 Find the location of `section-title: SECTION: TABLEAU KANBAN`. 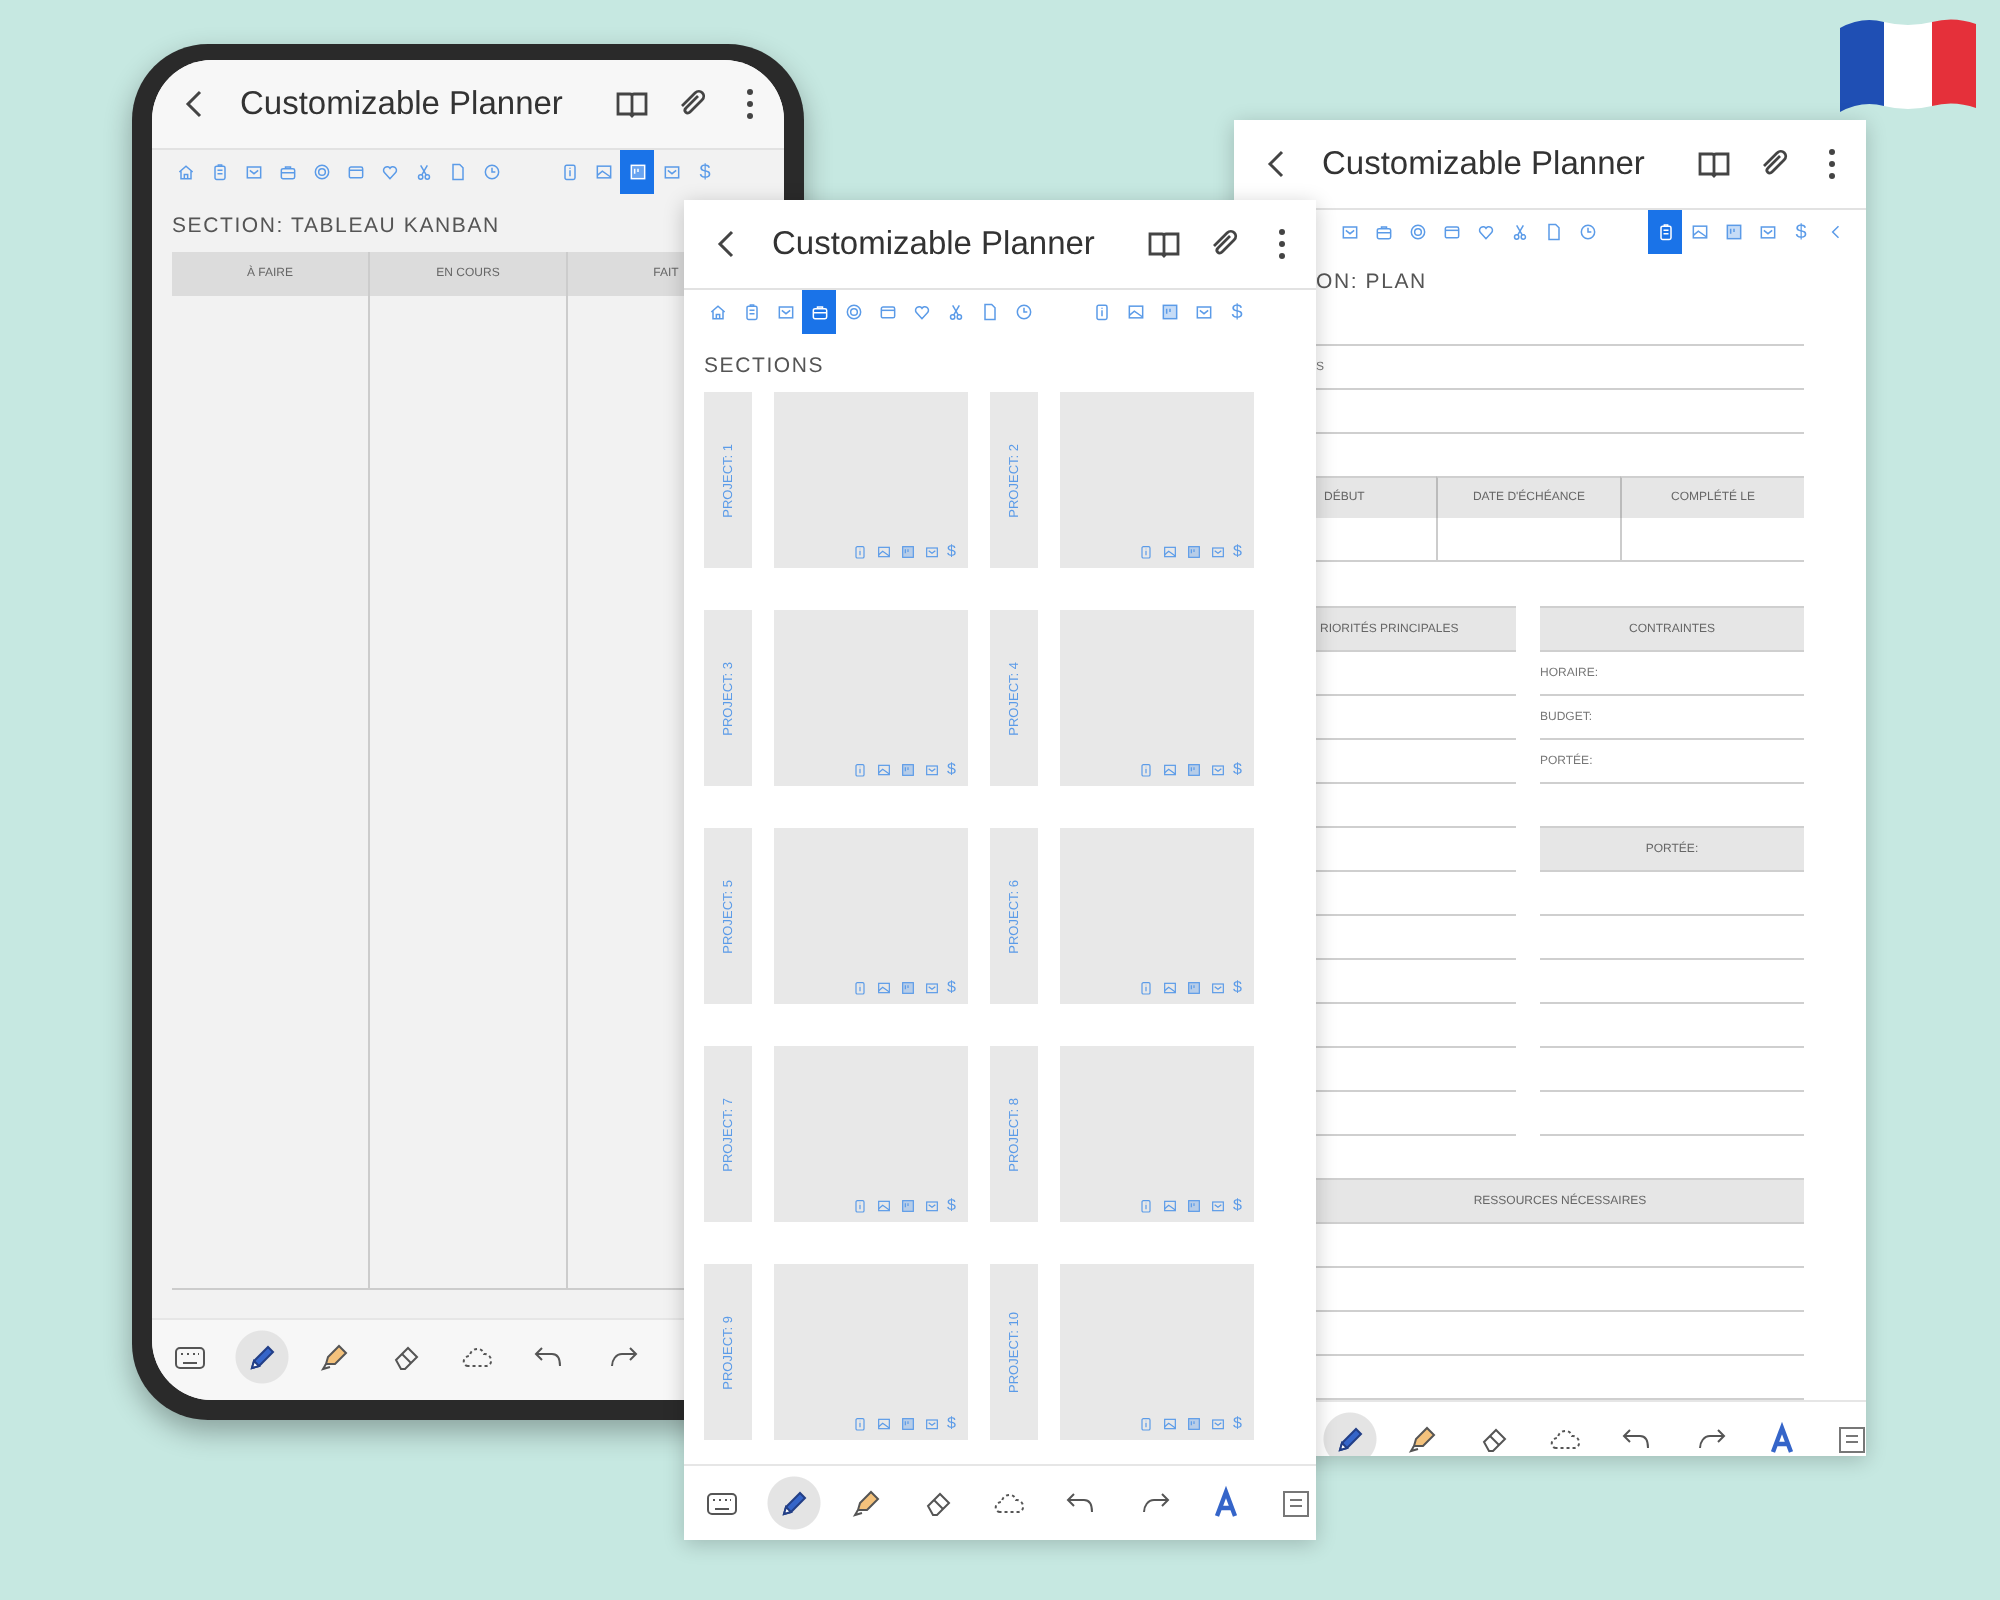

section-title: SECTION: TABLEAU KANBAN is located at coordinates (336, 227).